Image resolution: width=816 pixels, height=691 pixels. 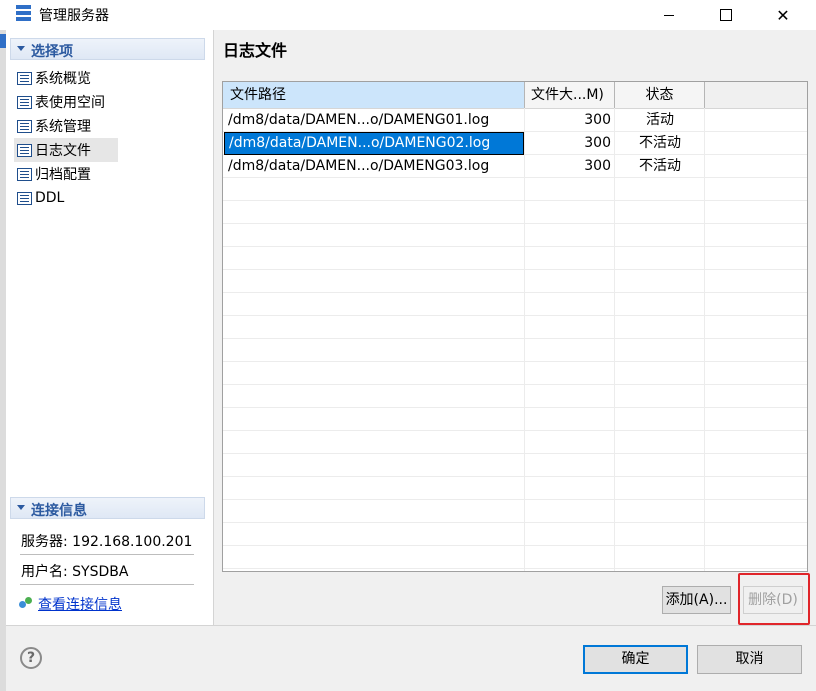 What do you see at coordinates (255, 50) in the screenshot?
I see `page-title: 日志文件` at bounding box center [255, 50].